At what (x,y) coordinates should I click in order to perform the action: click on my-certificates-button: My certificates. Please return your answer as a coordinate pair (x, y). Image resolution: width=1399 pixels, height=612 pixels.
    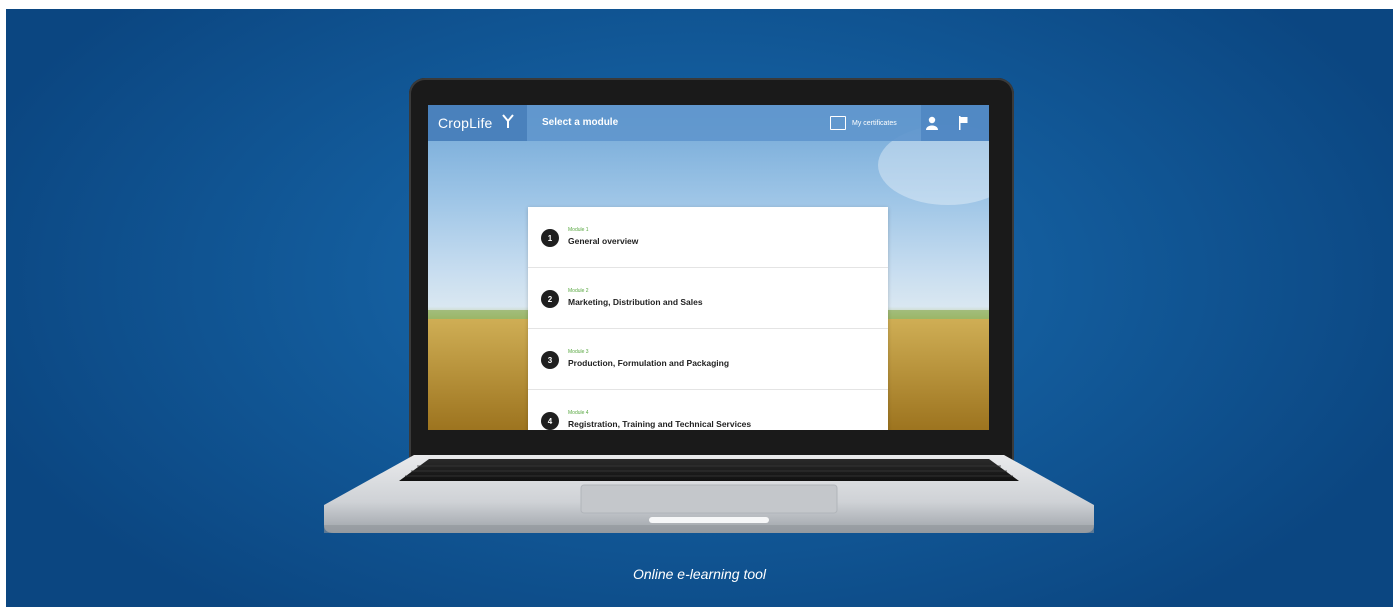
    Looking at the image, I should click on (863, 123).